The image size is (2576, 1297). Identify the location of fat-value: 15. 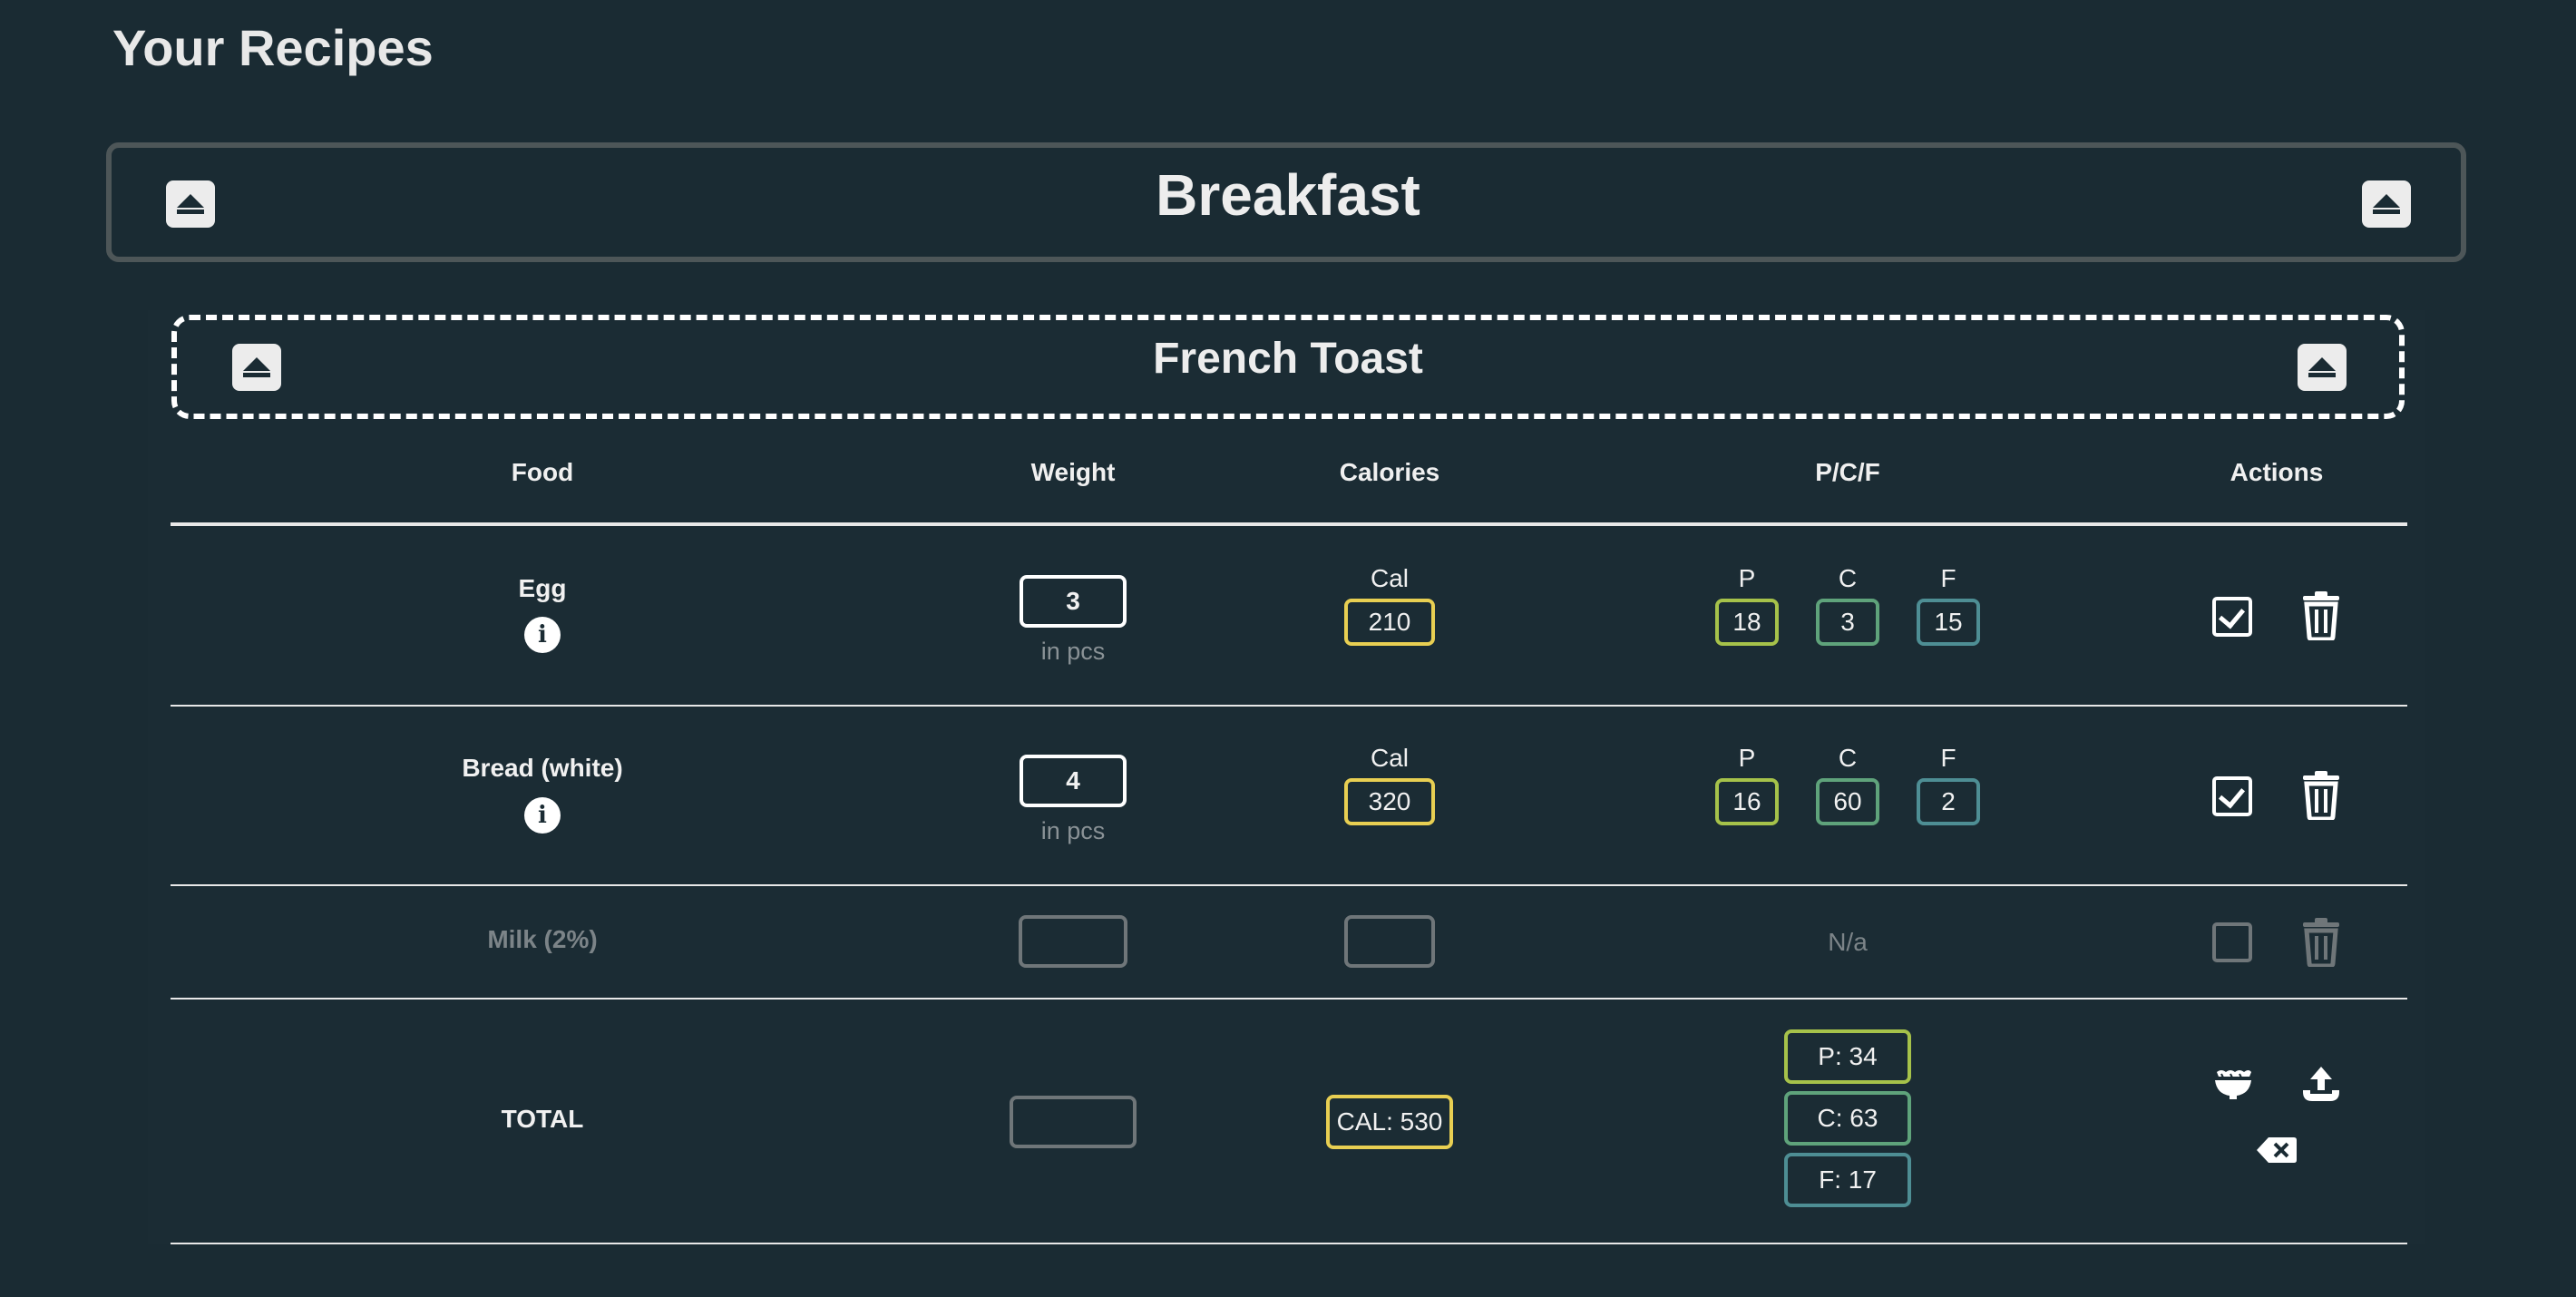
(1948, 623).